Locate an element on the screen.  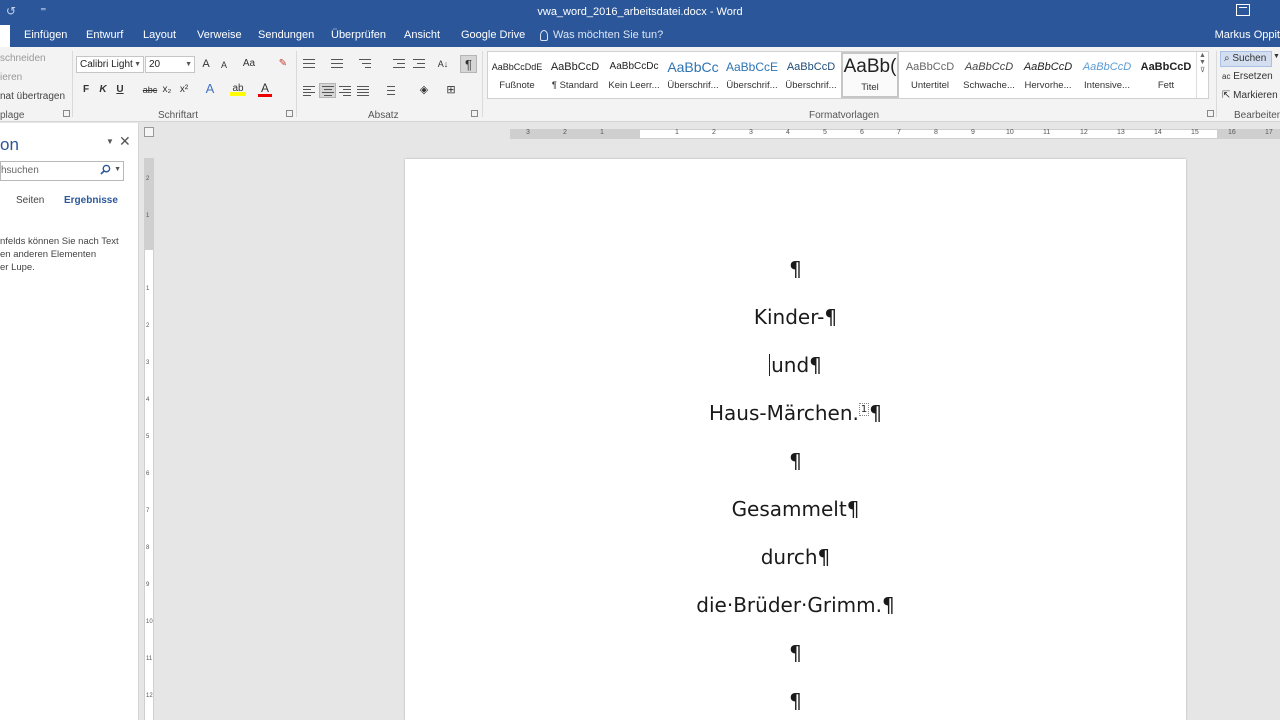
close-icon: ✕ is located at coordinates (125, 141).